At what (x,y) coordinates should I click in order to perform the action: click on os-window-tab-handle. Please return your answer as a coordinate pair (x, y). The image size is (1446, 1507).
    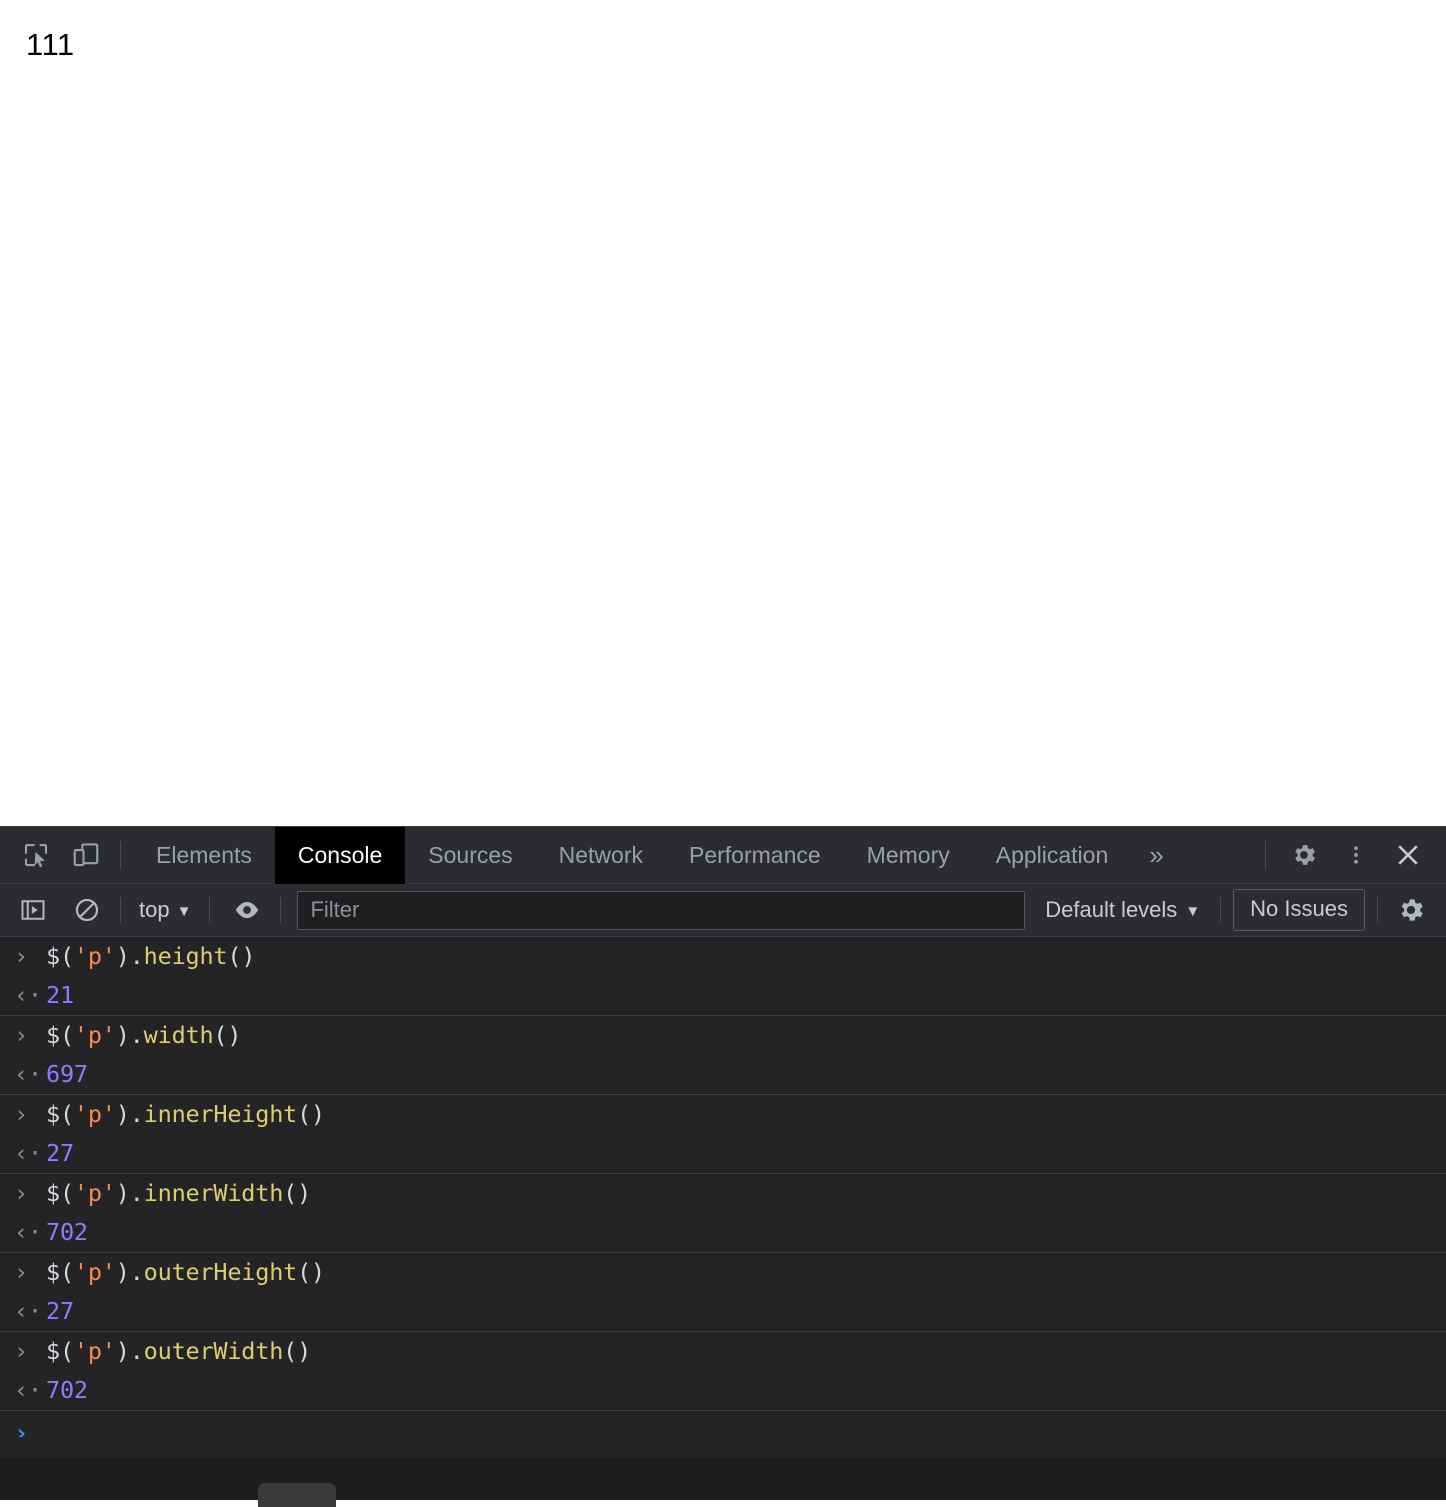
    Looking at the image, I should click on (297, 1495).